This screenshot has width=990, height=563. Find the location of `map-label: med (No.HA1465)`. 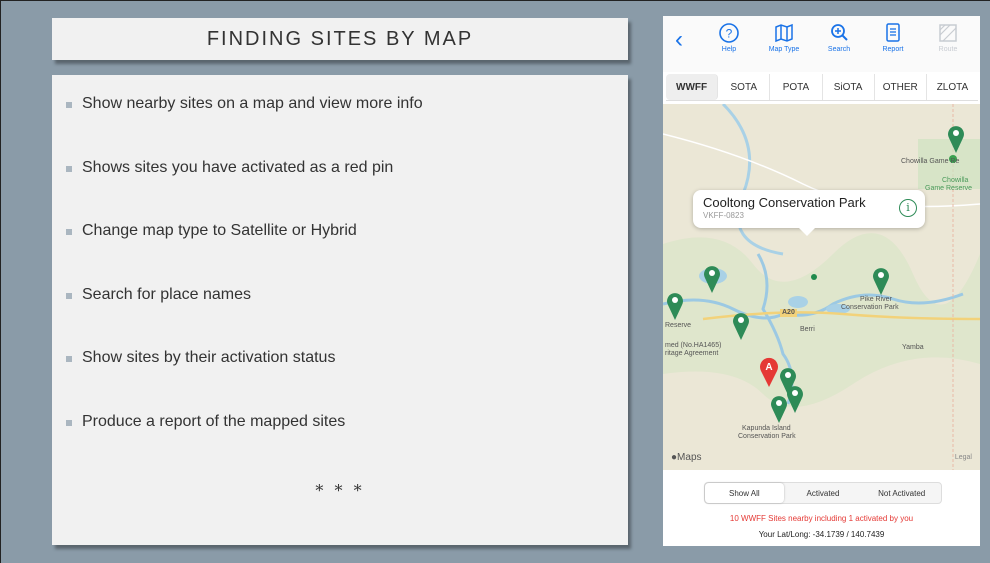

map-label: med (No.HA1465) is located at coordinates (693, 345).